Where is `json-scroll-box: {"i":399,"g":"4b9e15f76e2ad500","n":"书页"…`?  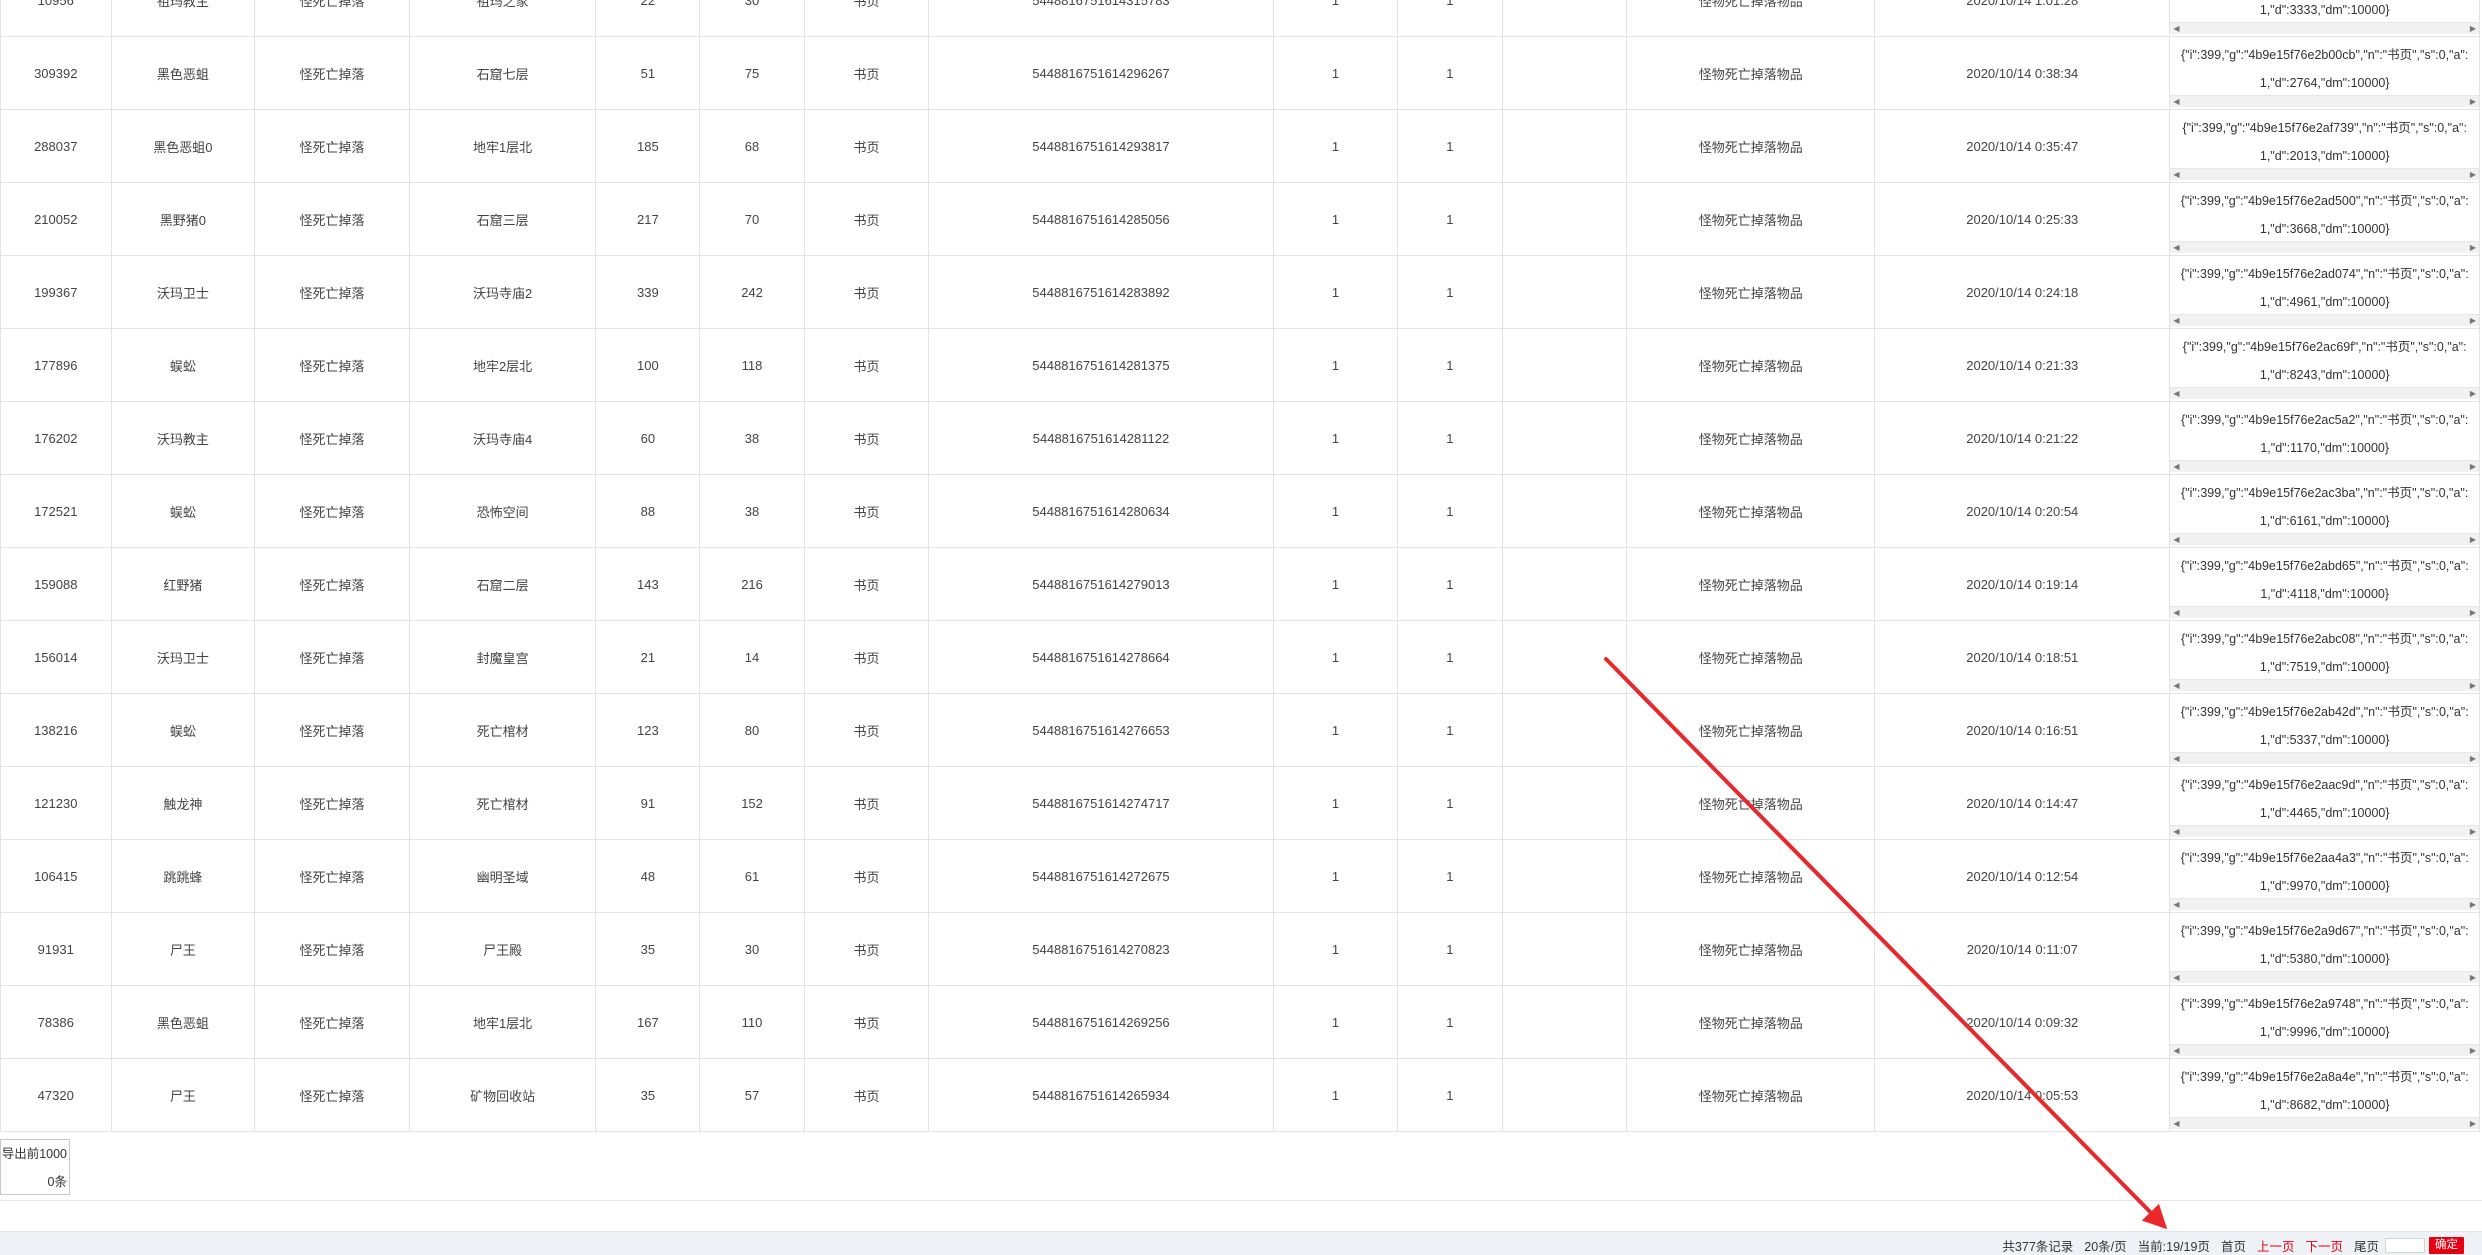
json-scroll-box: {"i":399,"g":"4b9e15f76e2ad500","n":"书页"… is located at coordinates (2324, 219).